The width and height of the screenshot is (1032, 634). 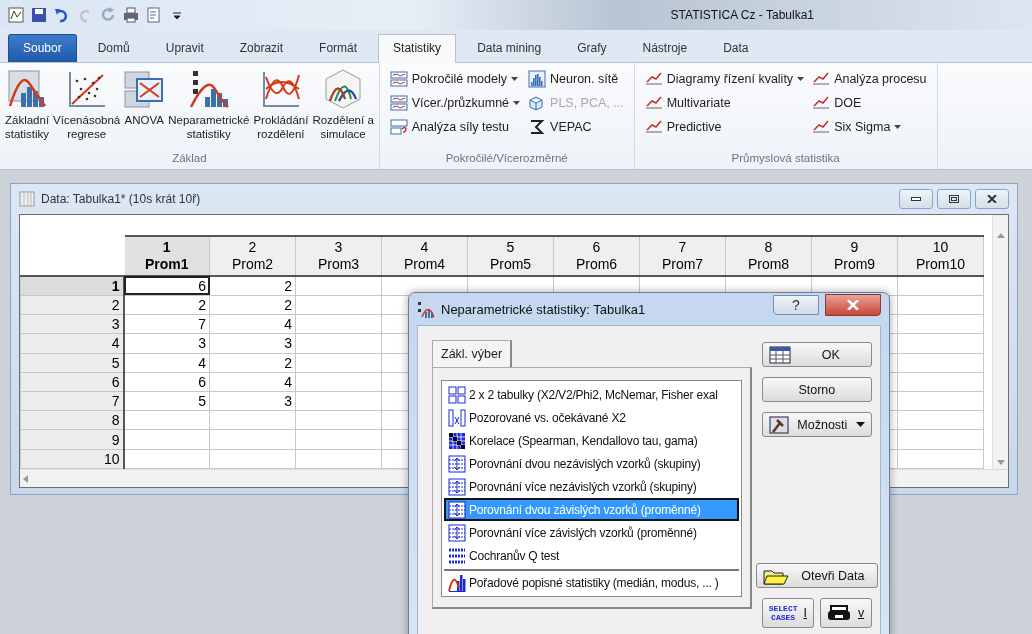 I want to click on group-label: Základ, so click(x=189, y=159).